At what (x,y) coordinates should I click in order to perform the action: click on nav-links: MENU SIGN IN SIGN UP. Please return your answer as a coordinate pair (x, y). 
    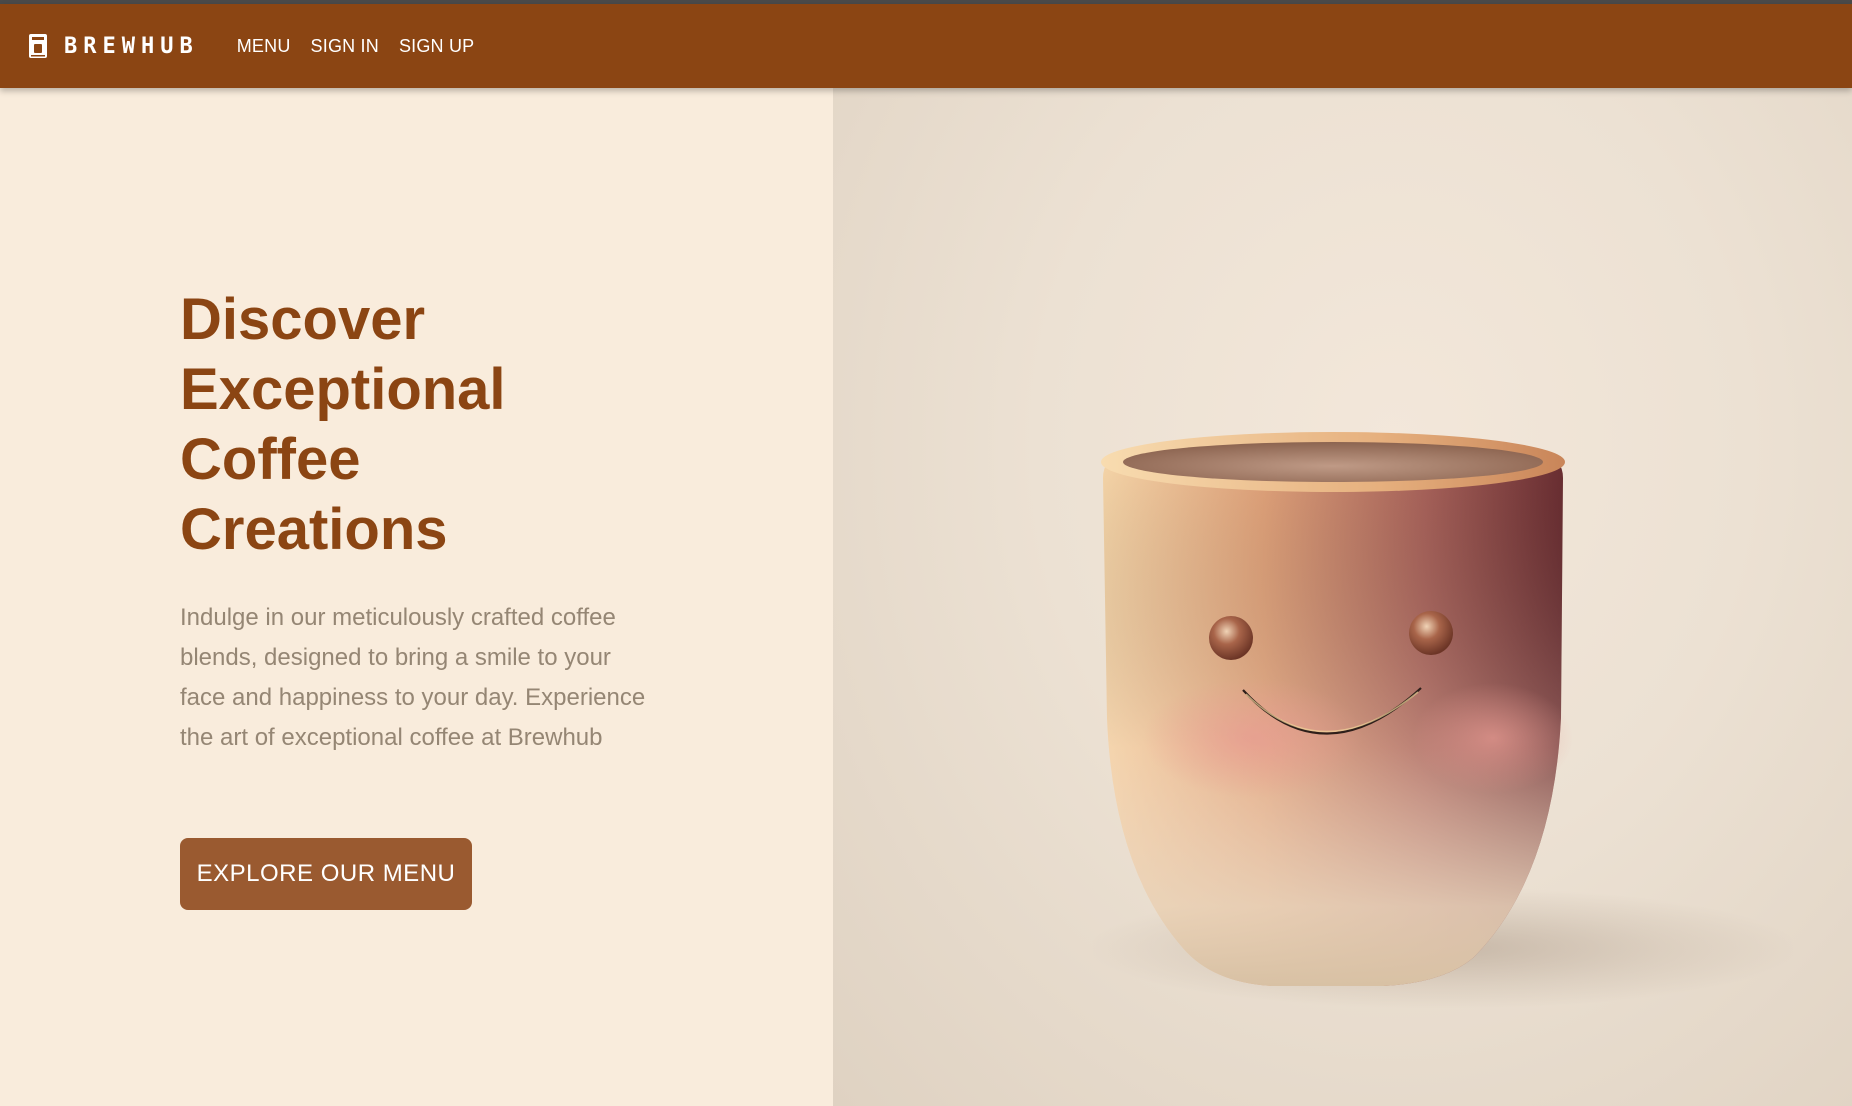
    Looking at the image, I should click on (366, 46).